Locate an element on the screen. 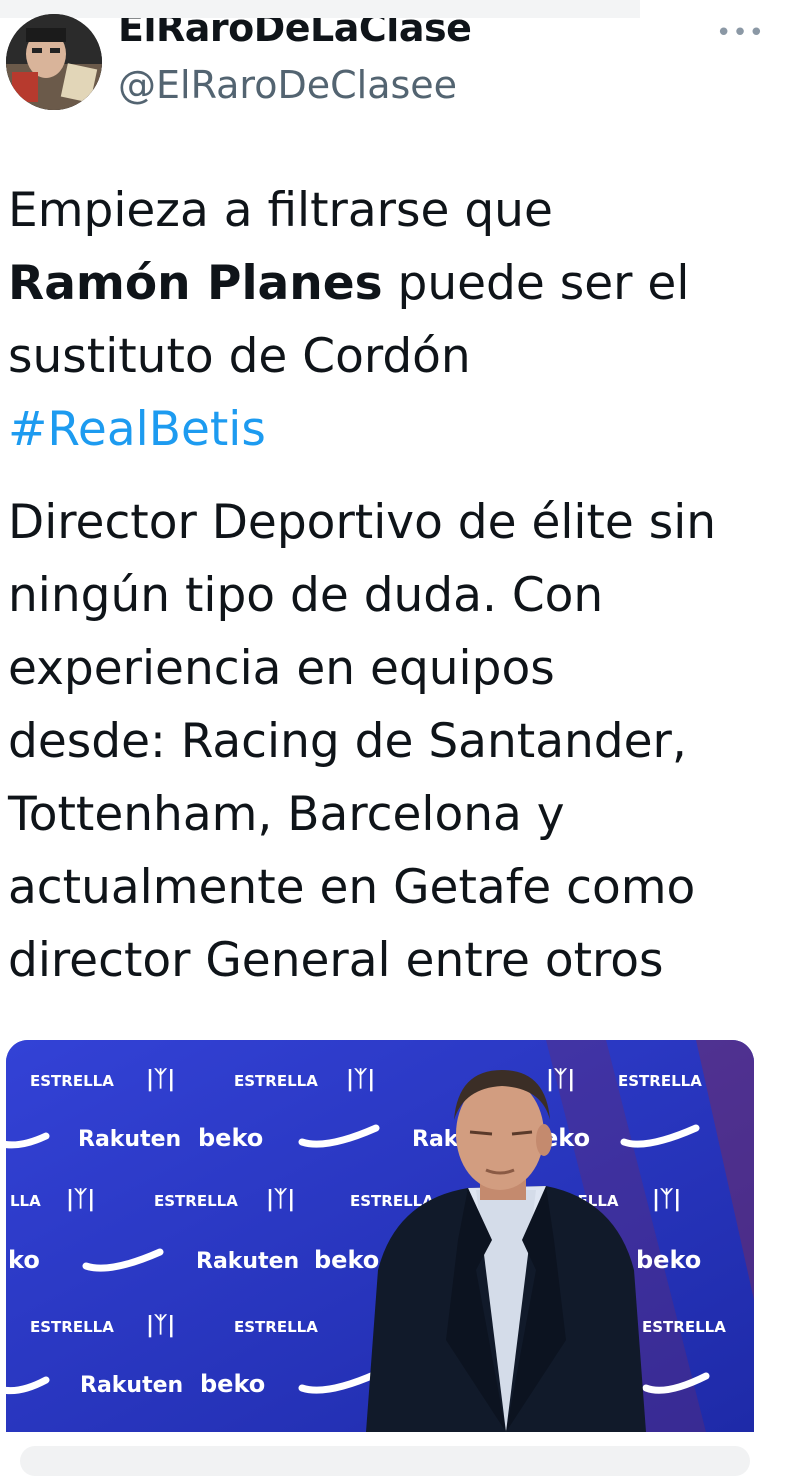 Image resolution: width=794 pixels, height=1476 pixels. backdrop-logo-text: ESTRELLA is located at coordinates (72, 1081).